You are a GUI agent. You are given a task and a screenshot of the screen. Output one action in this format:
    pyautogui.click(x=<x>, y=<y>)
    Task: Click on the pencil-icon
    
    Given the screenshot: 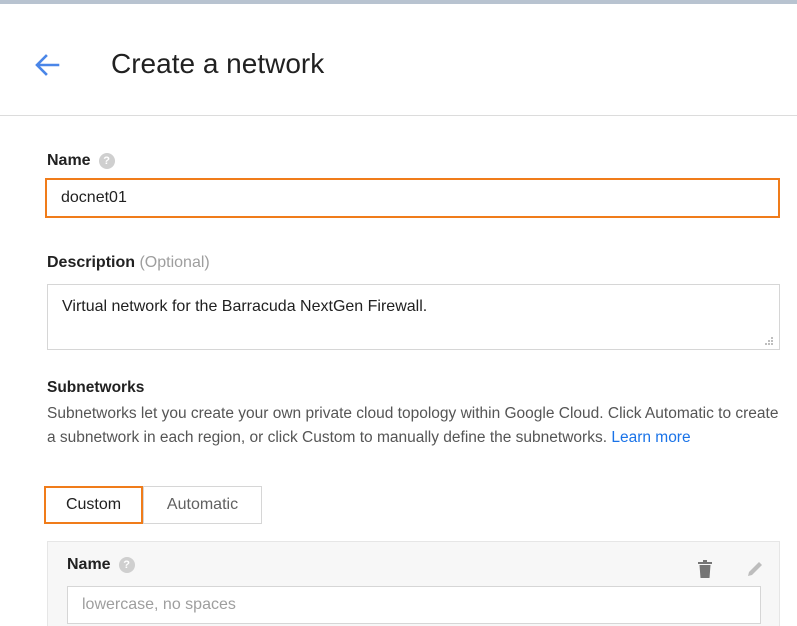 What is the action you would take?
    pyautogui.click(x=755, y=569)
    